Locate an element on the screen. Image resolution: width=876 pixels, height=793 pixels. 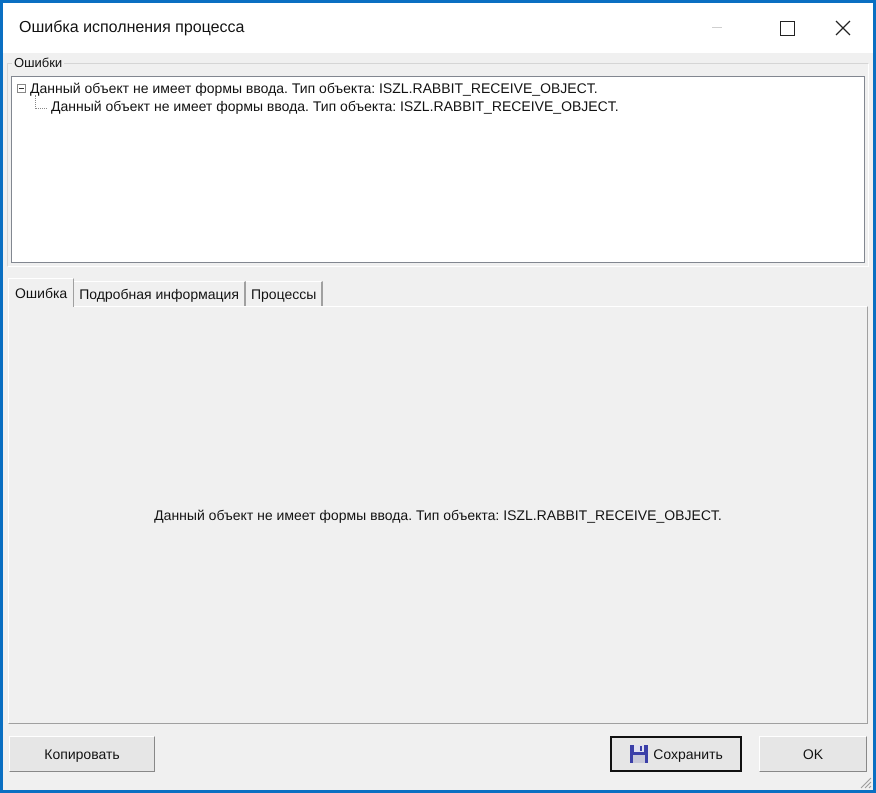
error-message: Данный объект не имеет формы ввода. Тип объекта: ISZL.RABBIT_RECEIVE_OBJECT. is located at coordinates (438, 515).